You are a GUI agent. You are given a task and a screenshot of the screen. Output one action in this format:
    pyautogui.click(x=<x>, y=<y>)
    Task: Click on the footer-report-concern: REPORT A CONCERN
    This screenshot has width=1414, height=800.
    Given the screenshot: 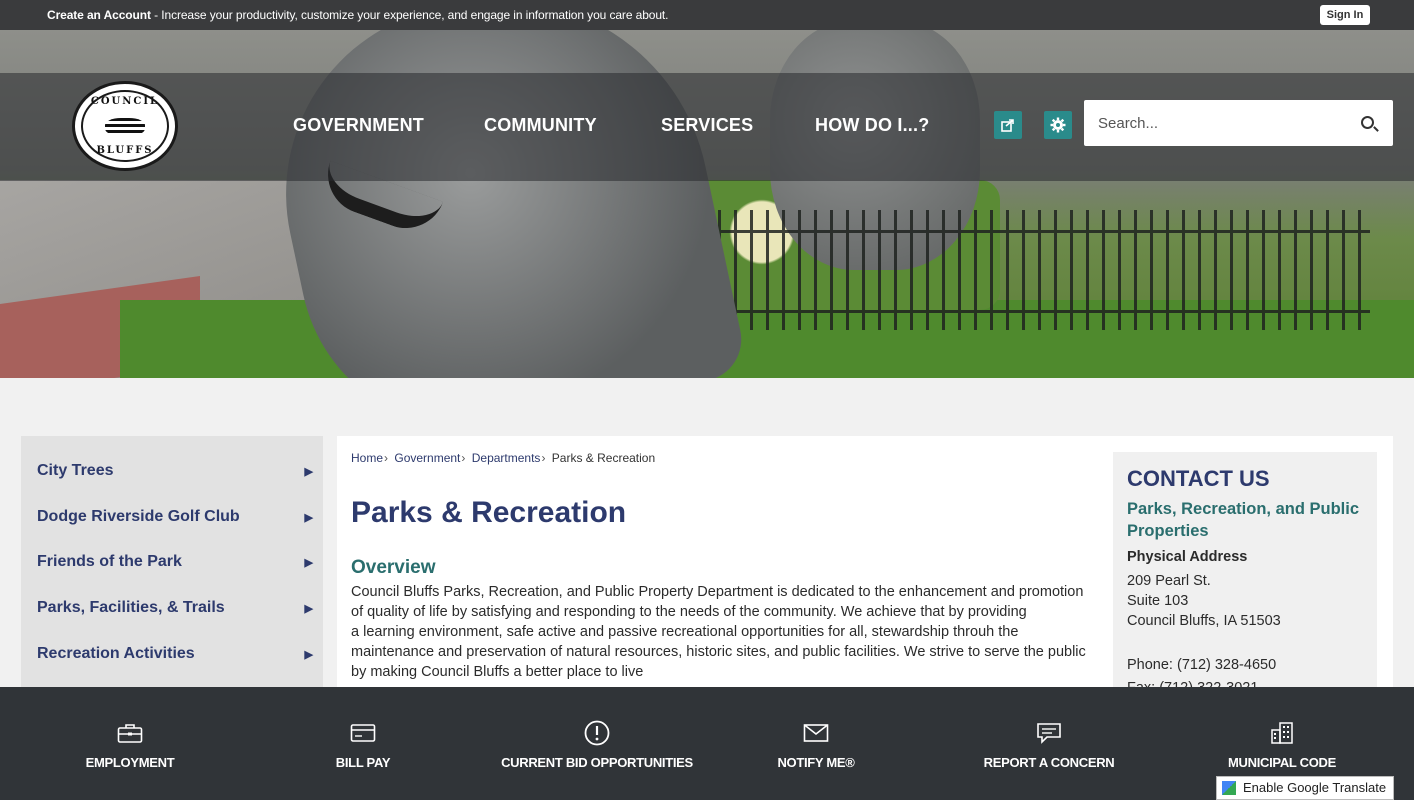 What is the action you would take?
    pyautogui.click(x=1049, y=743)
    